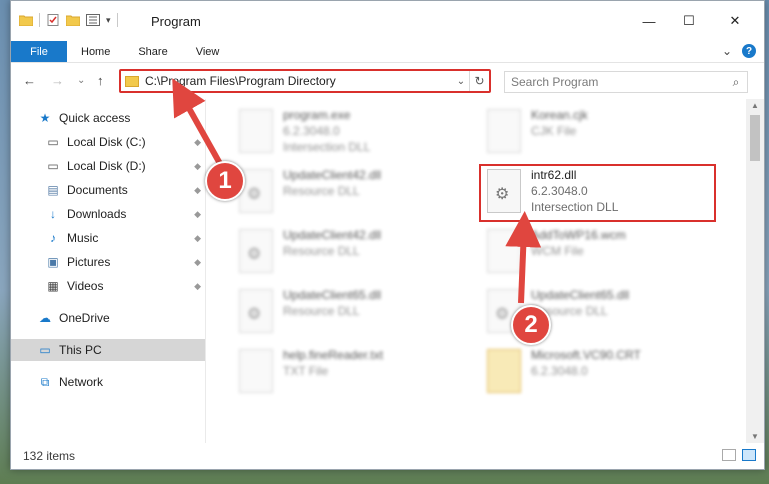 The image size is (769, 484). Describe the element at coordinates (755, 271) in the screenshot. I see `vertical-scrollbar: ▲ ▼` at that location.